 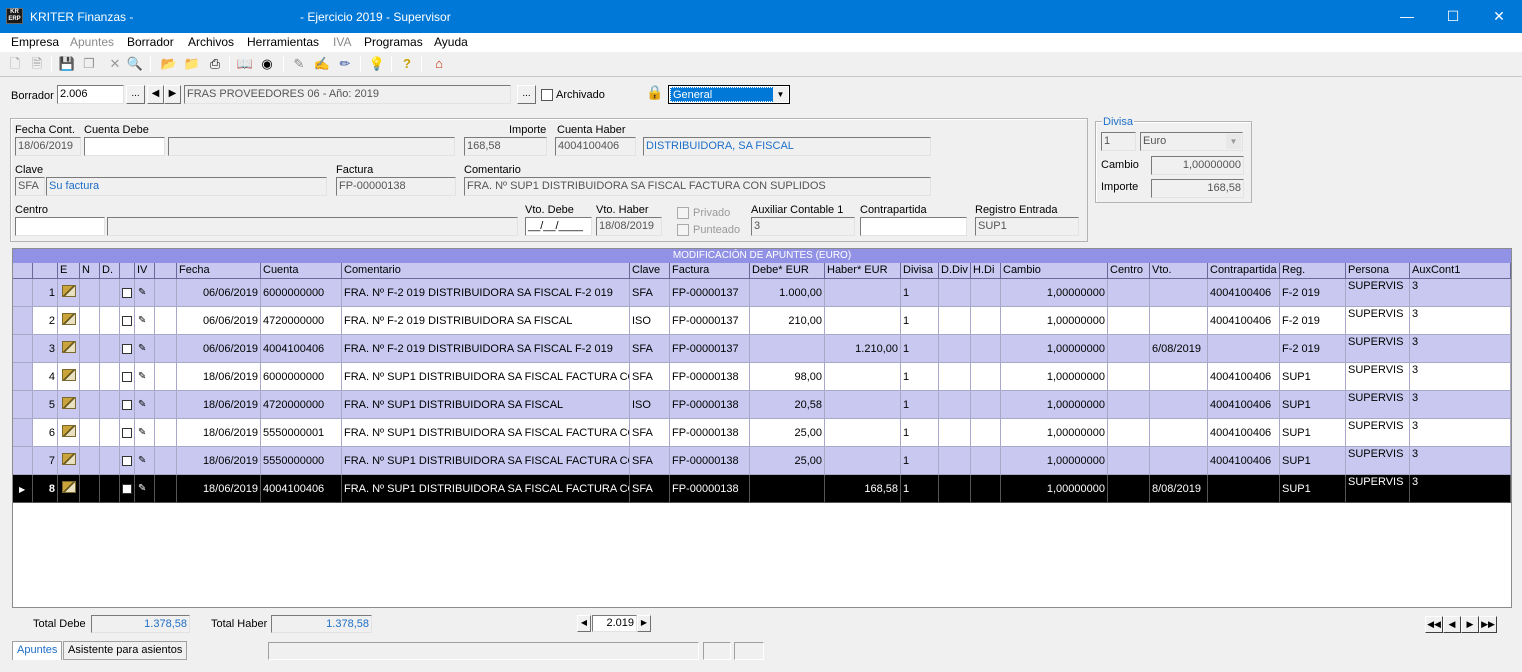 What do you see at coordinates (863, 349) in the screenshot?
I see `cell-haber: 1.210,00` at bounding box center [863, 349].